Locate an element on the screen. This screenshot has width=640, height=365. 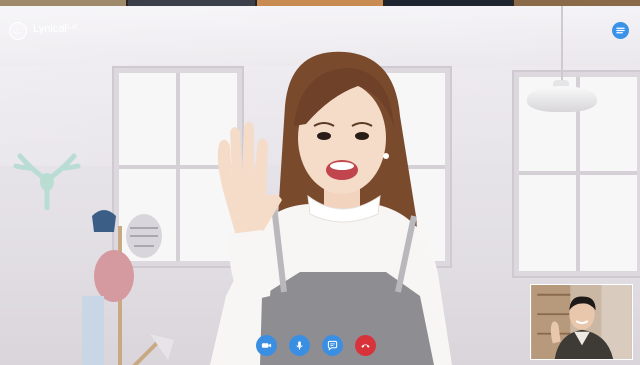
hang-up-button is located at coordinates (365, 345).